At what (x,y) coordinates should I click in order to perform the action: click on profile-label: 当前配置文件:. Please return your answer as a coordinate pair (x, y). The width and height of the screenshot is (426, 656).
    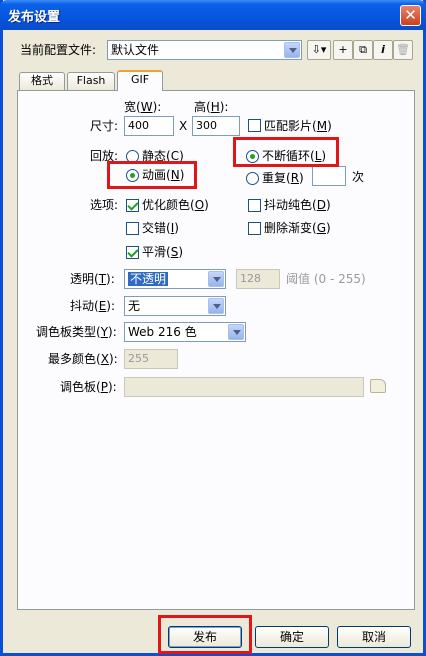
    Looking at the image, I should click on (58, 50).